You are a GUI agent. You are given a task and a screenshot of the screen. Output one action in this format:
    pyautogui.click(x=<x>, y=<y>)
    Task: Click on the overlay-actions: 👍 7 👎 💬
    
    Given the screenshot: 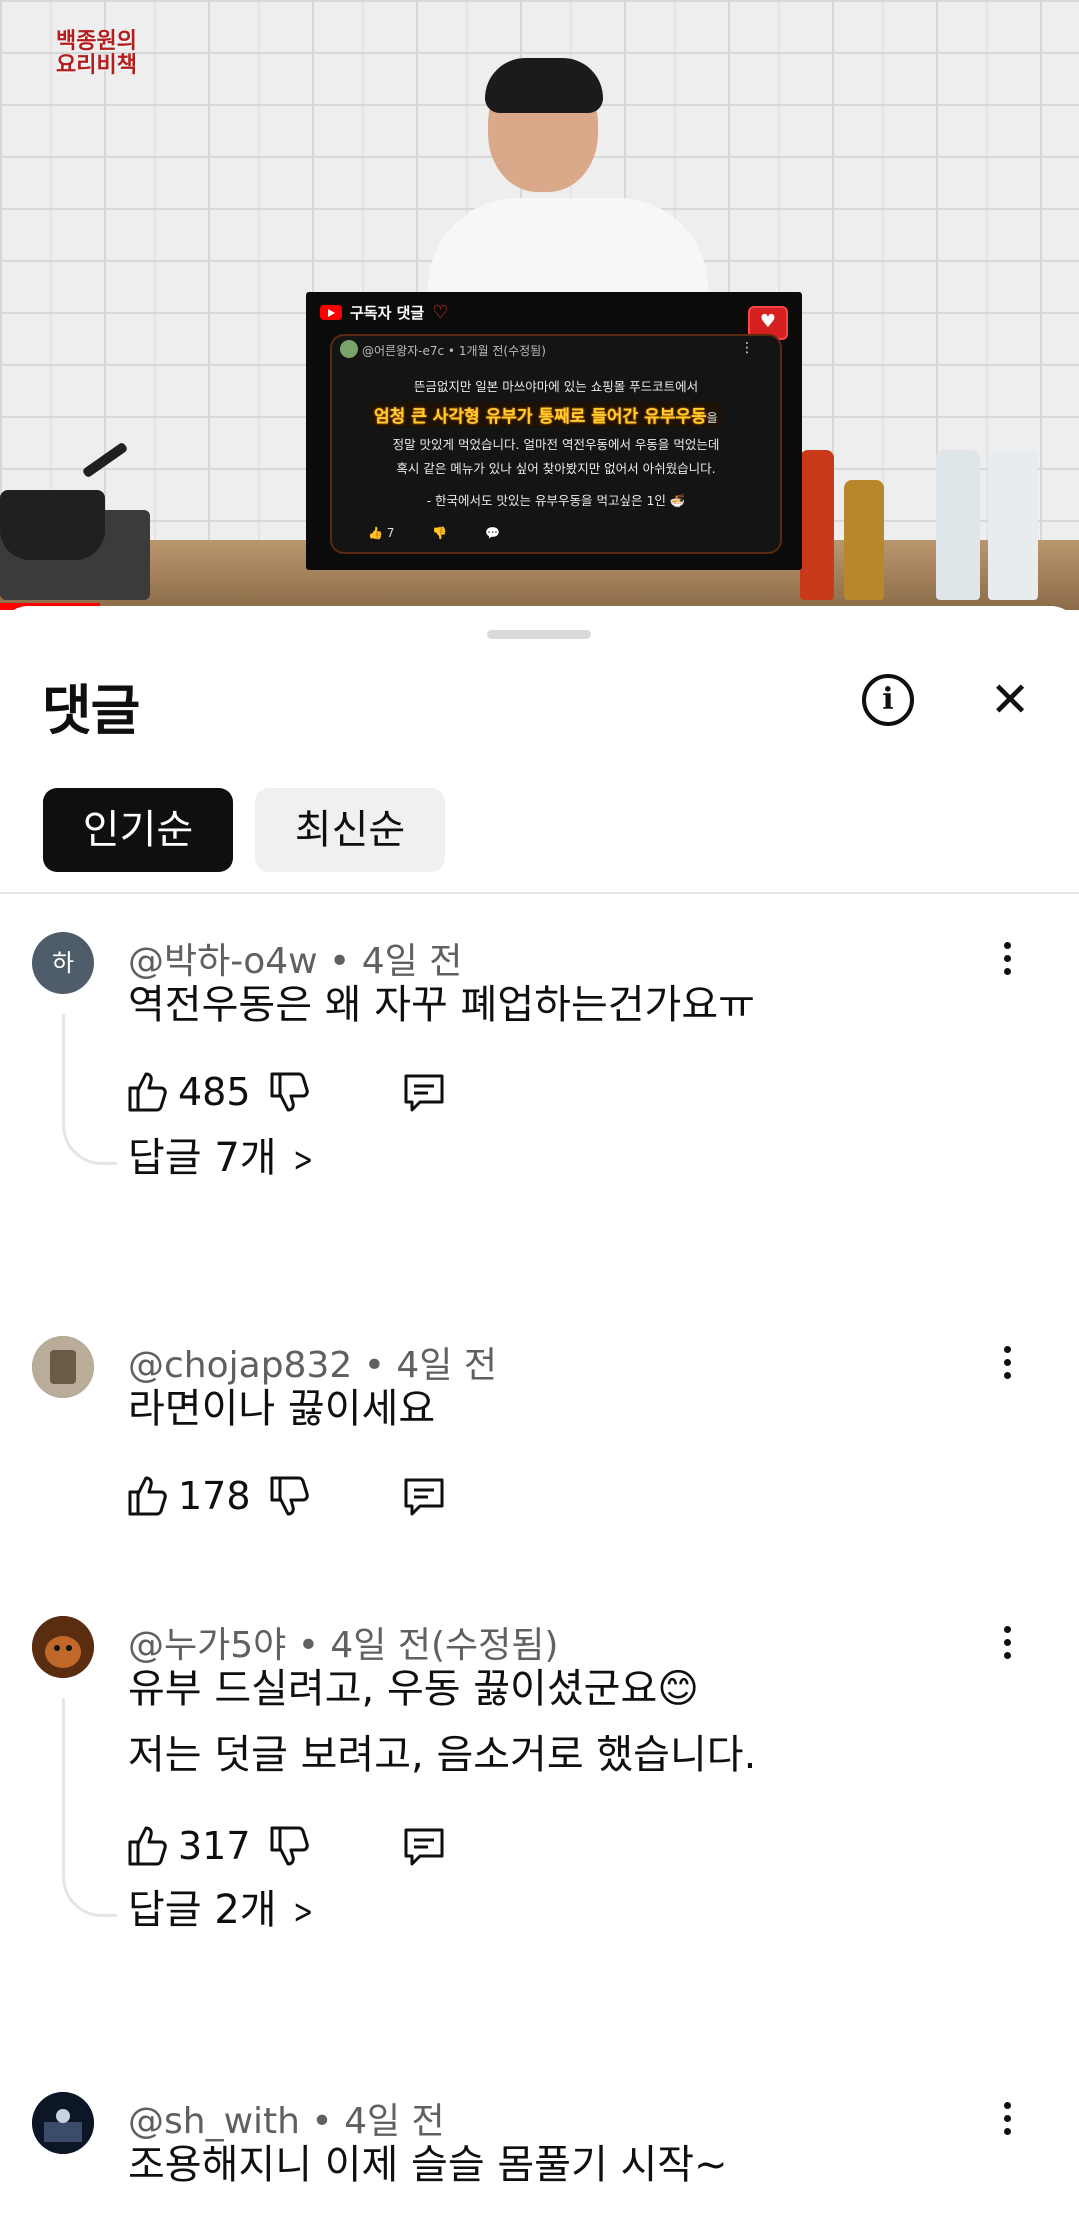 What is the action you would take?
    pyautogui.click(x=434, y=533)
    